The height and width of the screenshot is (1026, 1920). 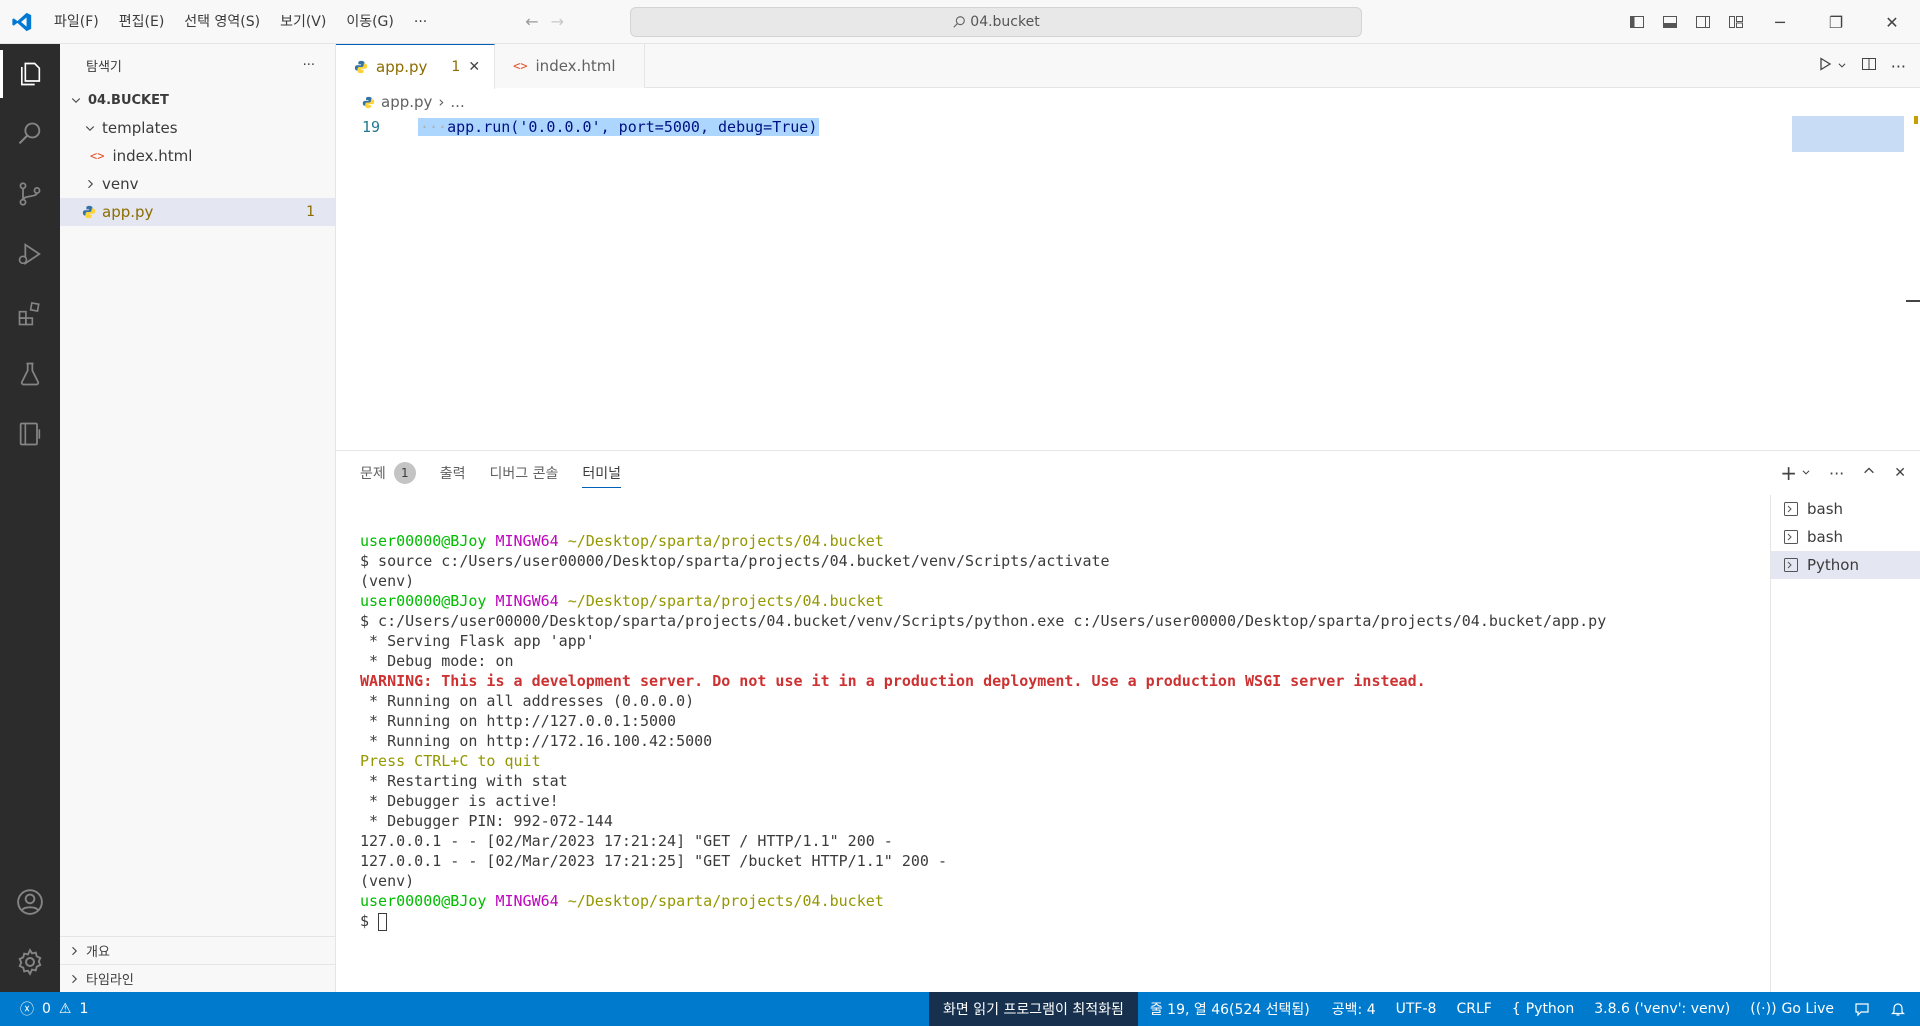 I want to click on run-debug-icon, so click(x=30, y=254).